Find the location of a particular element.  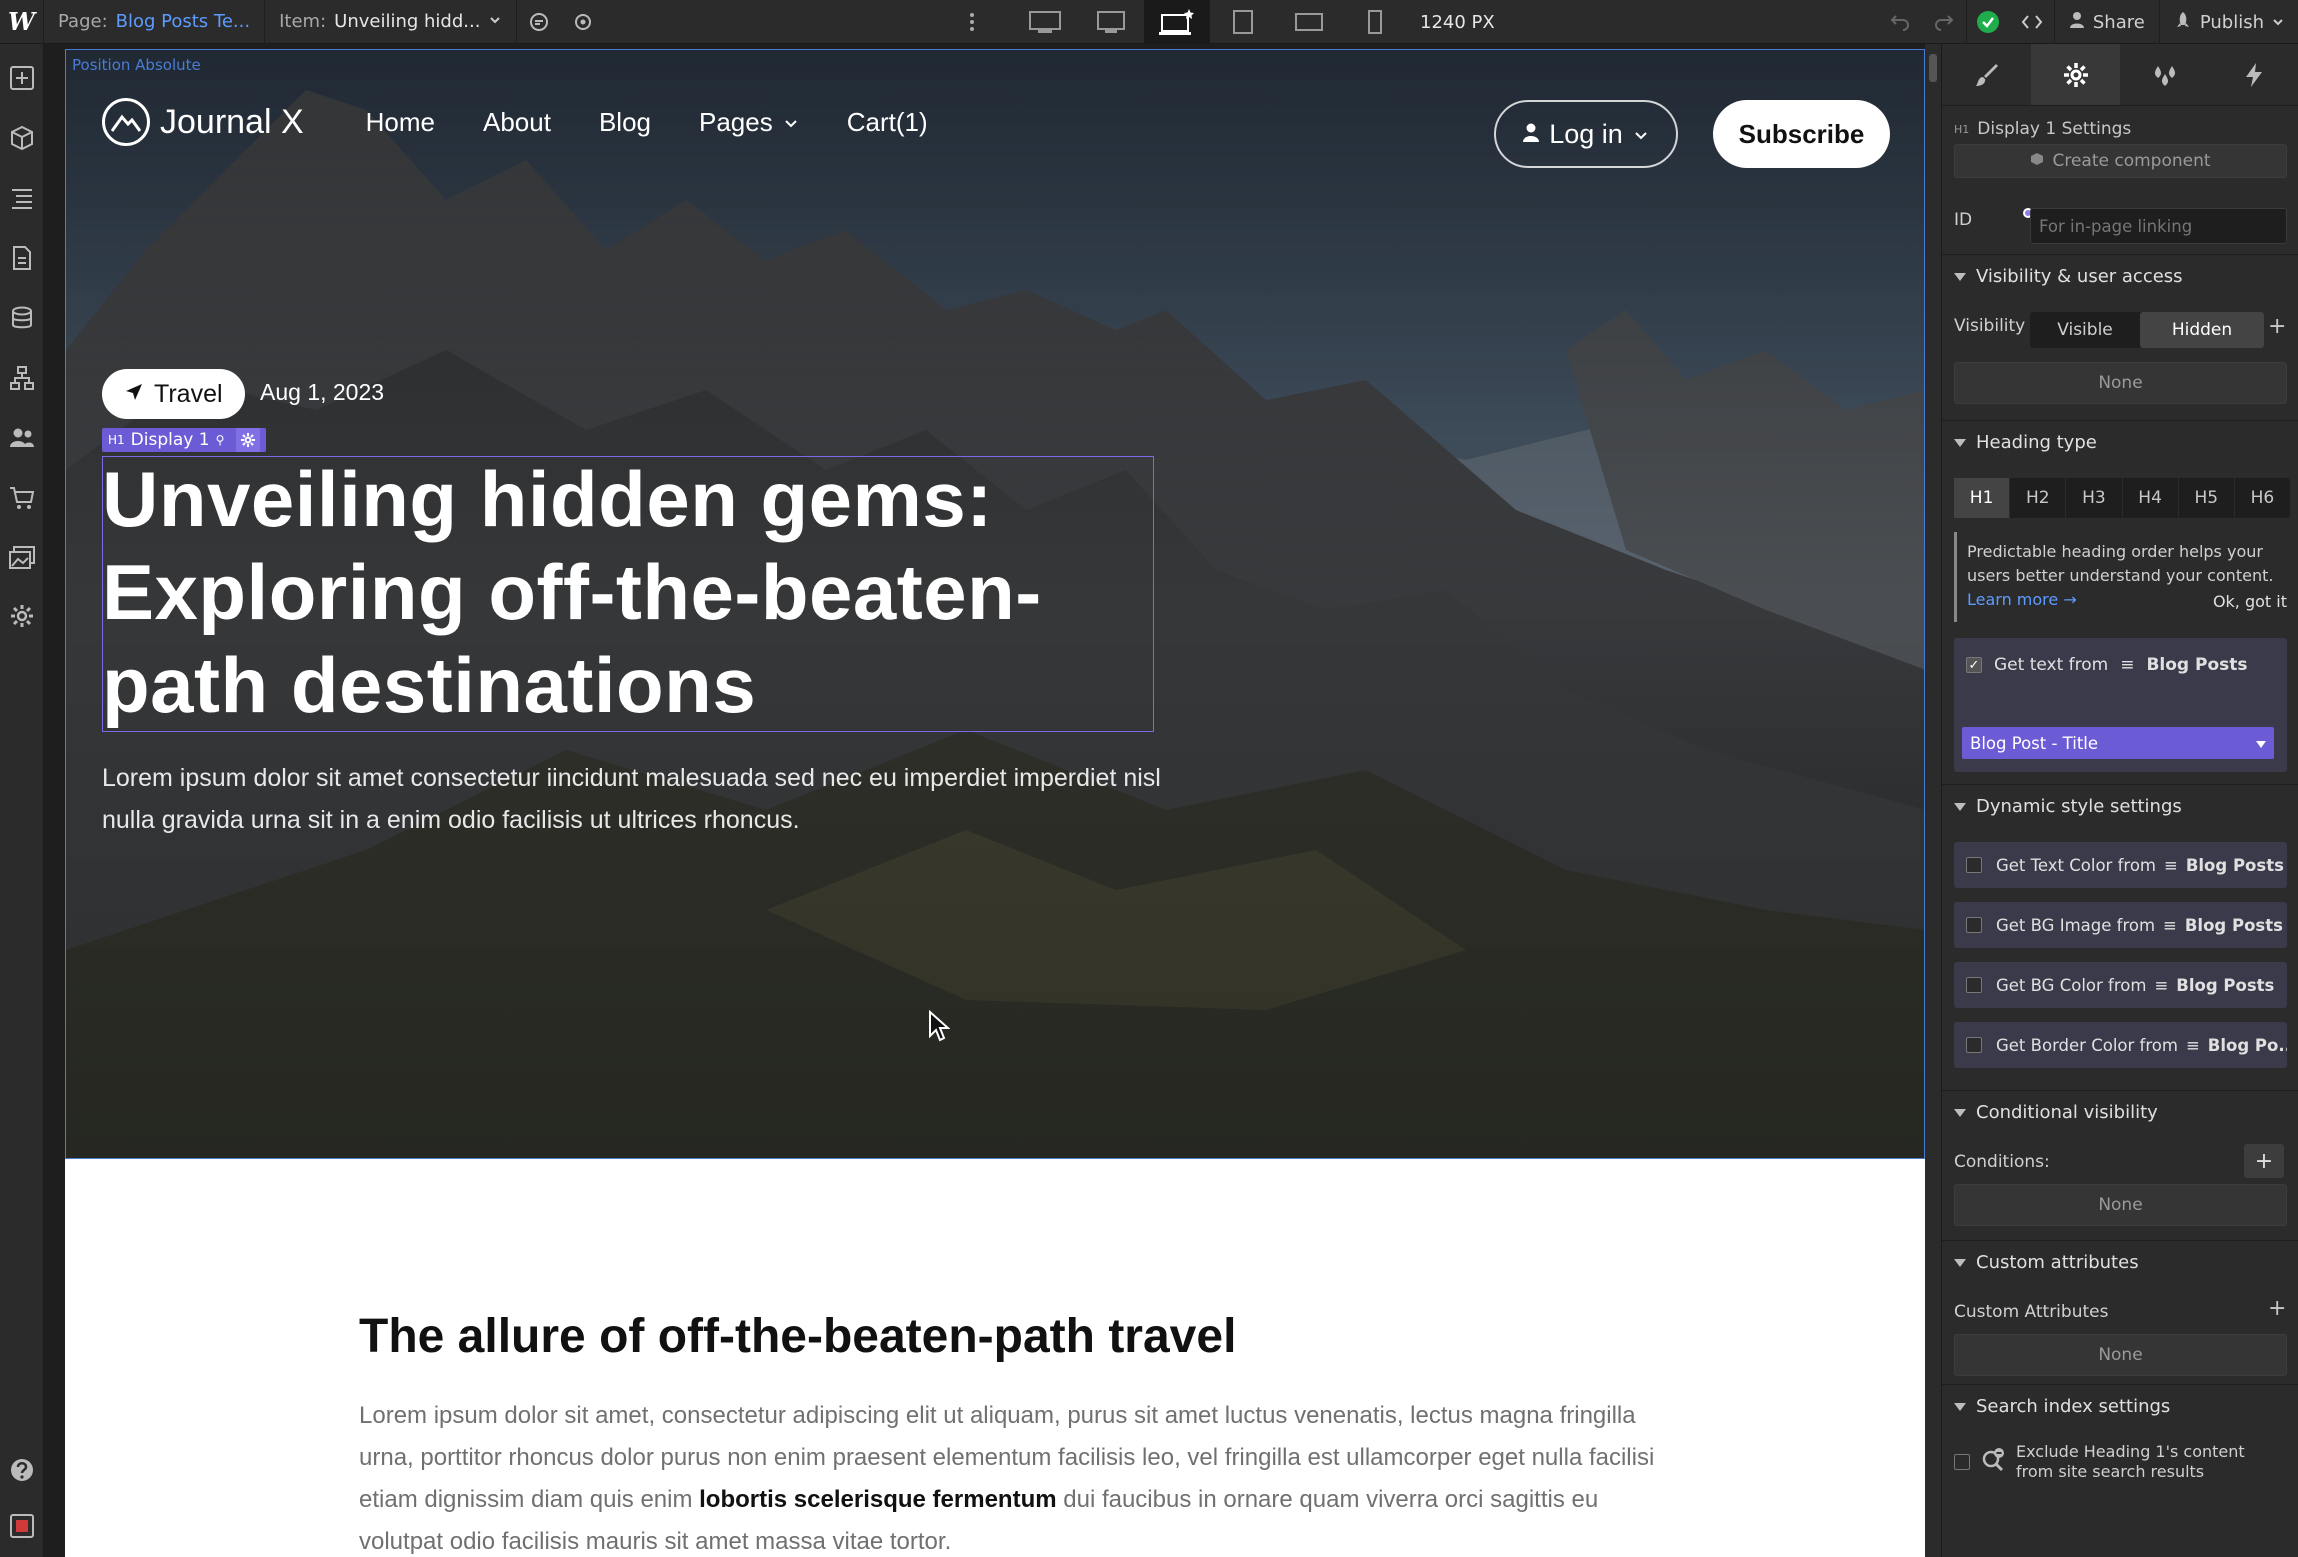

comments-icon is located at coordinates (539, 22).